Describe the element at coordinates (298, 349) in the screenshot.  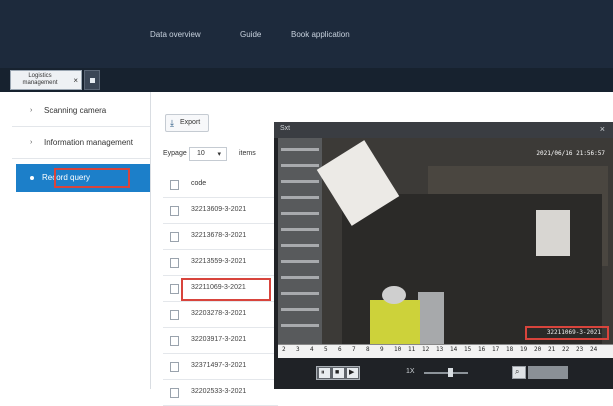
I see `timeline-tick: 3` at that location.